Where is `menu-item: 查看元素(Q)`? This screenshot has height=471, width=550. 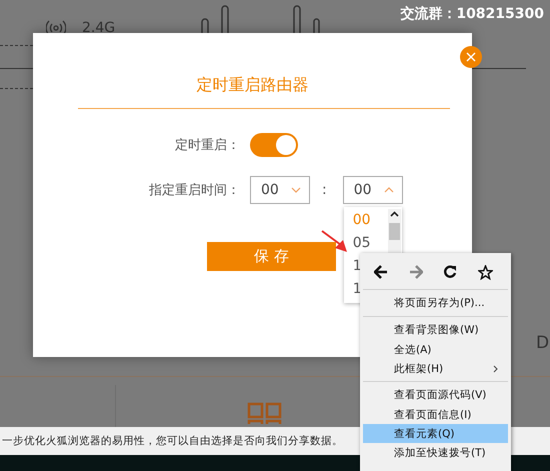 menu-item: 查看元素(Q) is located at coordinates (435, 433).